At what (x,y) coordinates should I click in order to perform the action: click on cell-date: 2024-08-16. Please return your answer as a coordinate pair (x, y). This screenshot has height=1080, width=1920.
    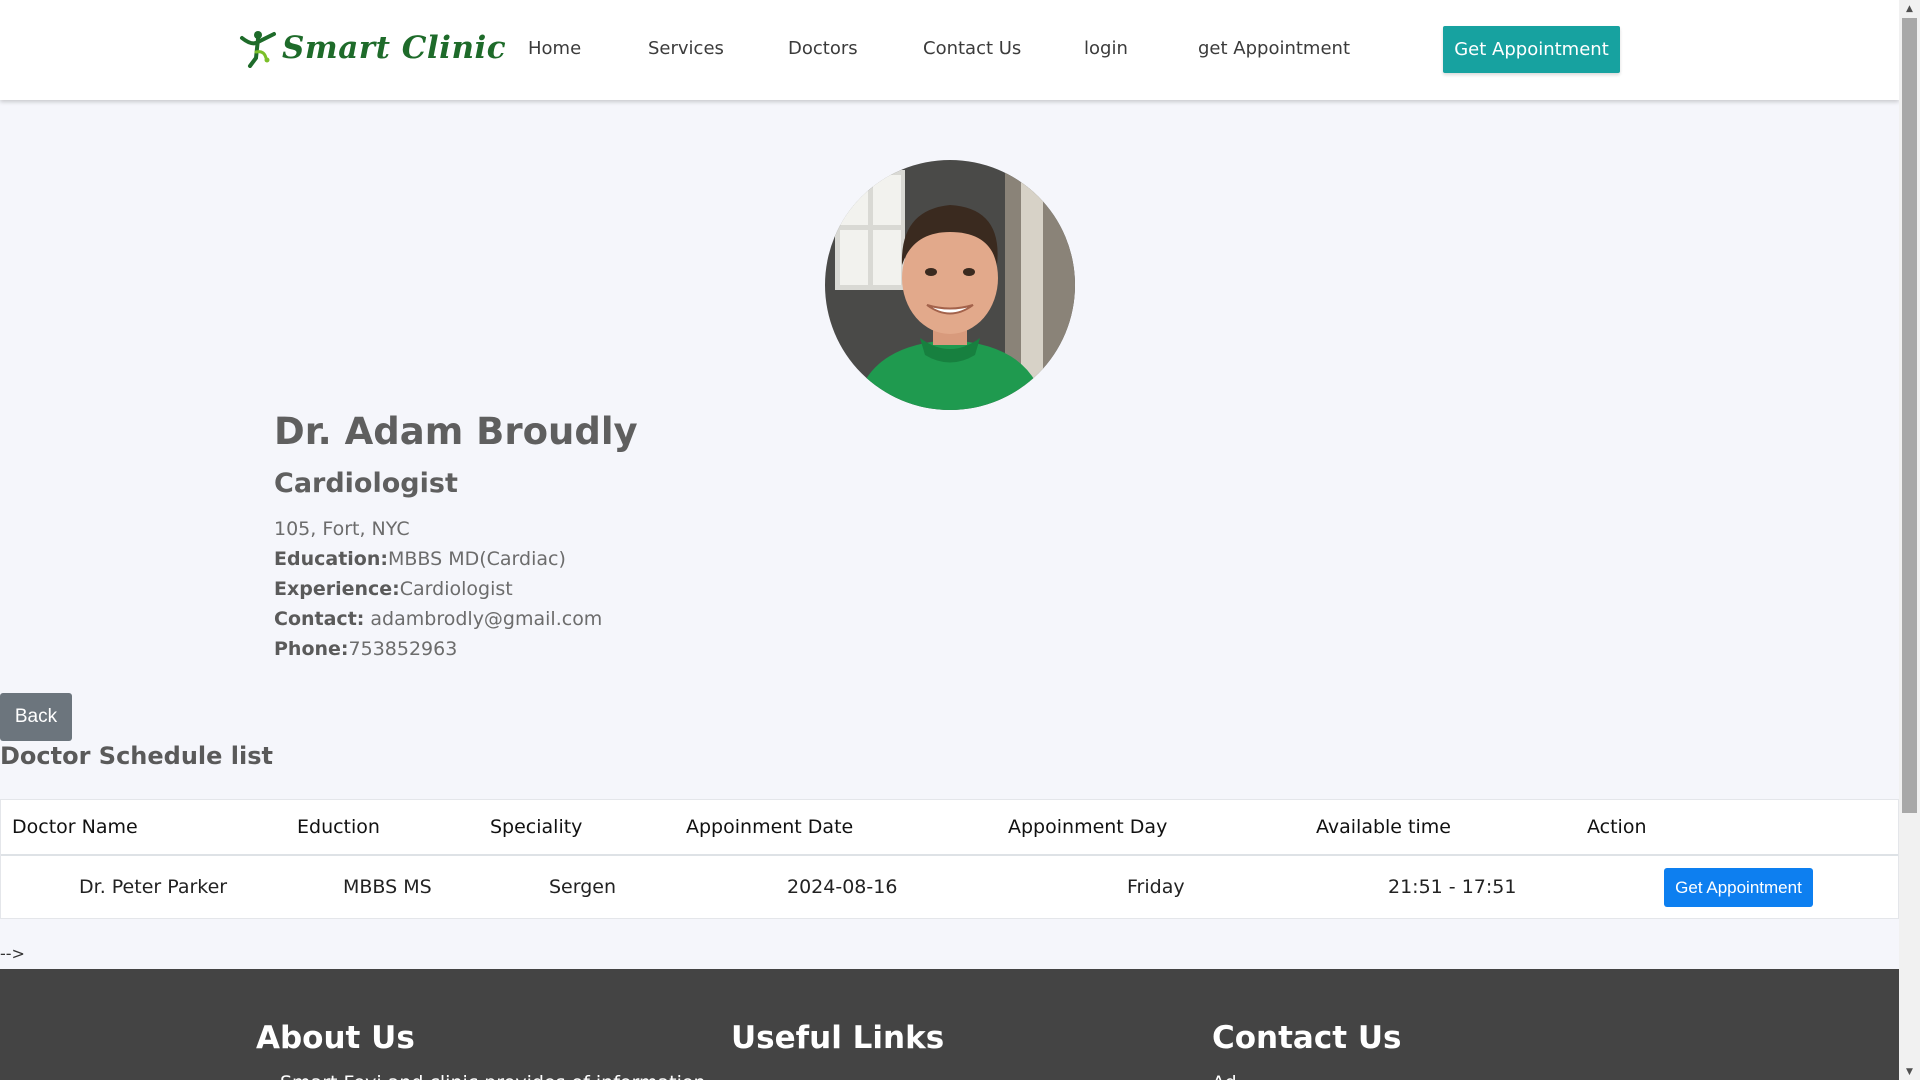
    Looking at the image, I should click on (842, 887).